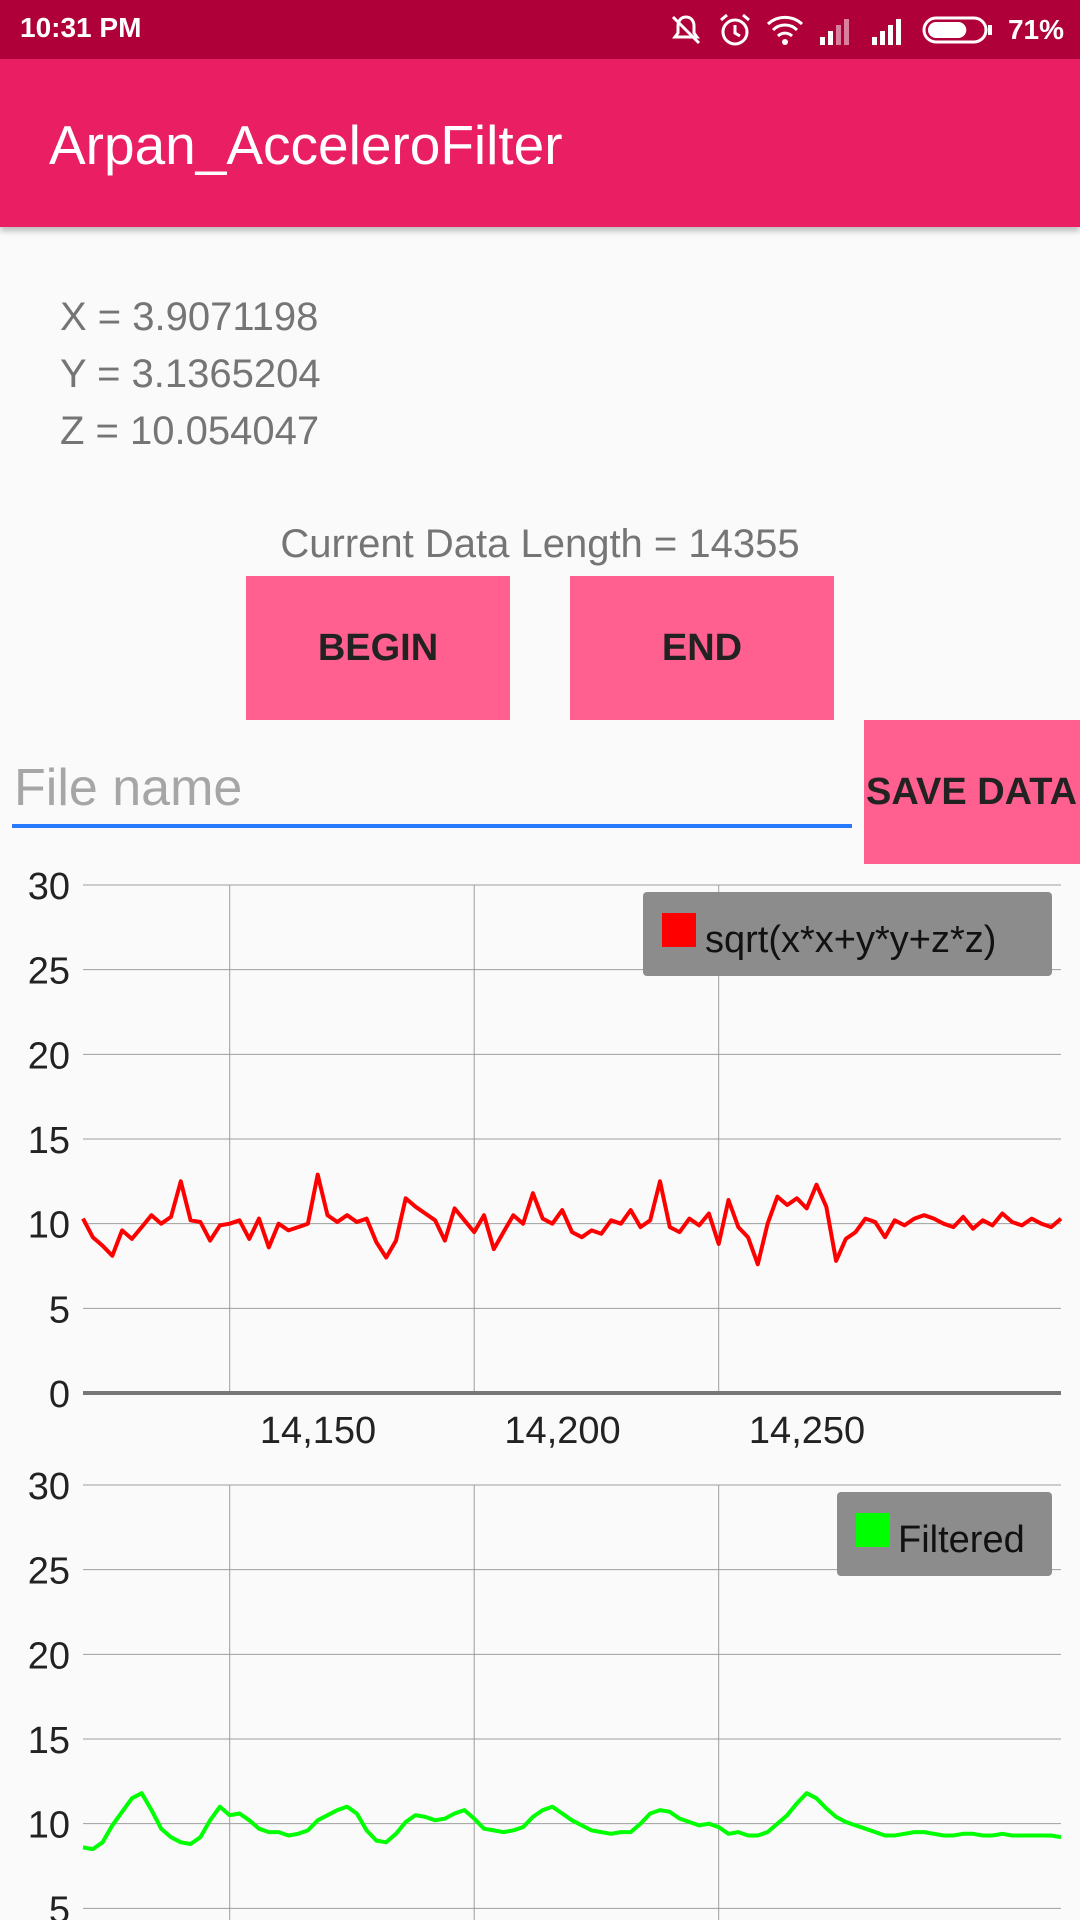  Describe the element at coordinates (807, 1431) in the screenshot. I see `x-tick-label: 14,250` at that location.